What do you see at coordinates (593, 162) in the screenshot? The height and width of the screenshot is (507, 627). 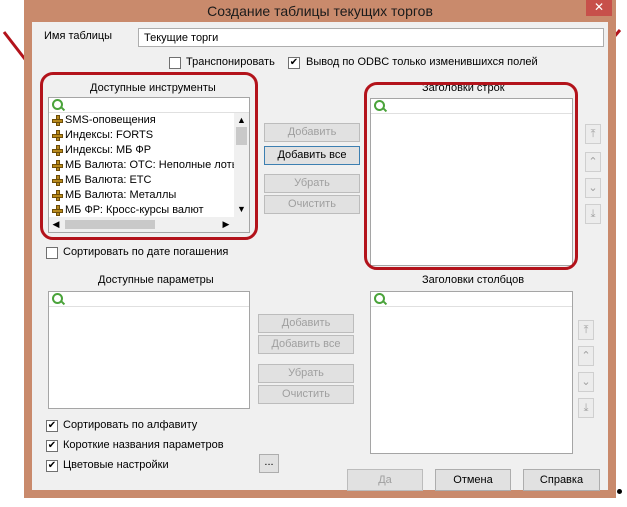 I see `move-row-up-button: ⌃` at bounding box center [593, 162].